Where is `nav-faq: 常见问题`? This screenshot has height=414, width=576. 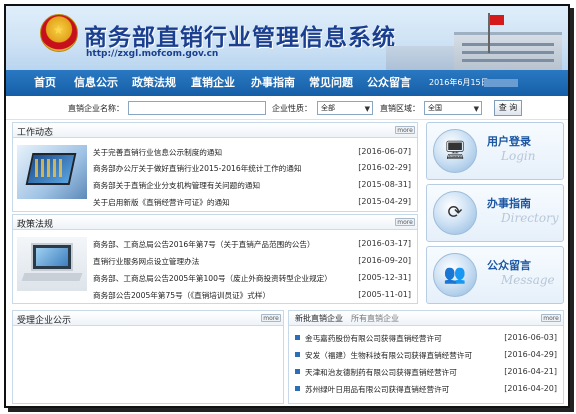 nav-faq: 常见问题 is located at coordinates (331, 83).